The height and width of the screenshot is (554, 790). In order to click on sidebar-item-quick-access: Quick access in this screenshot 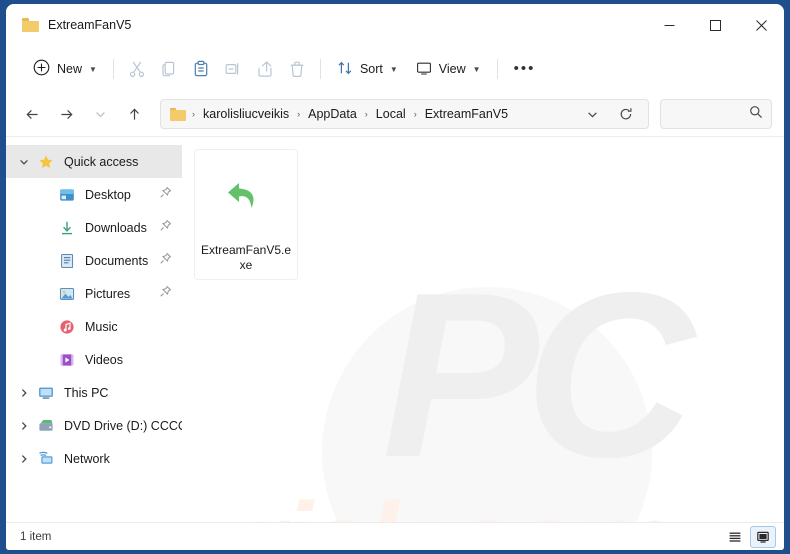, I will do `click(94, 161)`.